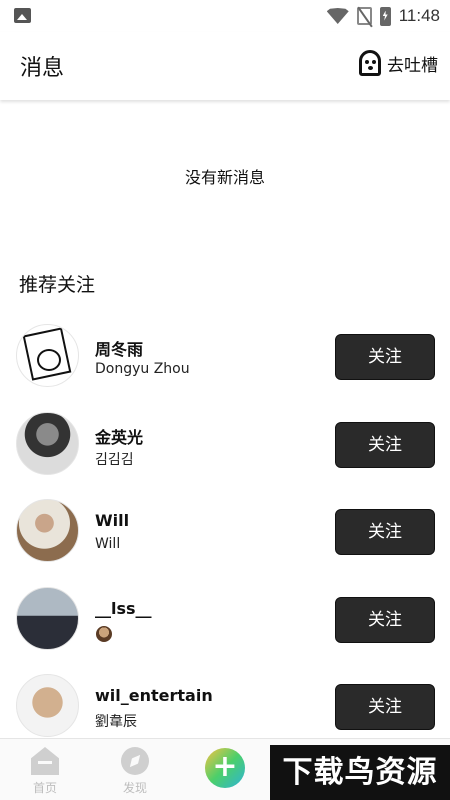  Describe the element at coordinates (385, 16) in the screenshot. I see `battery-charging-icon` at that location.